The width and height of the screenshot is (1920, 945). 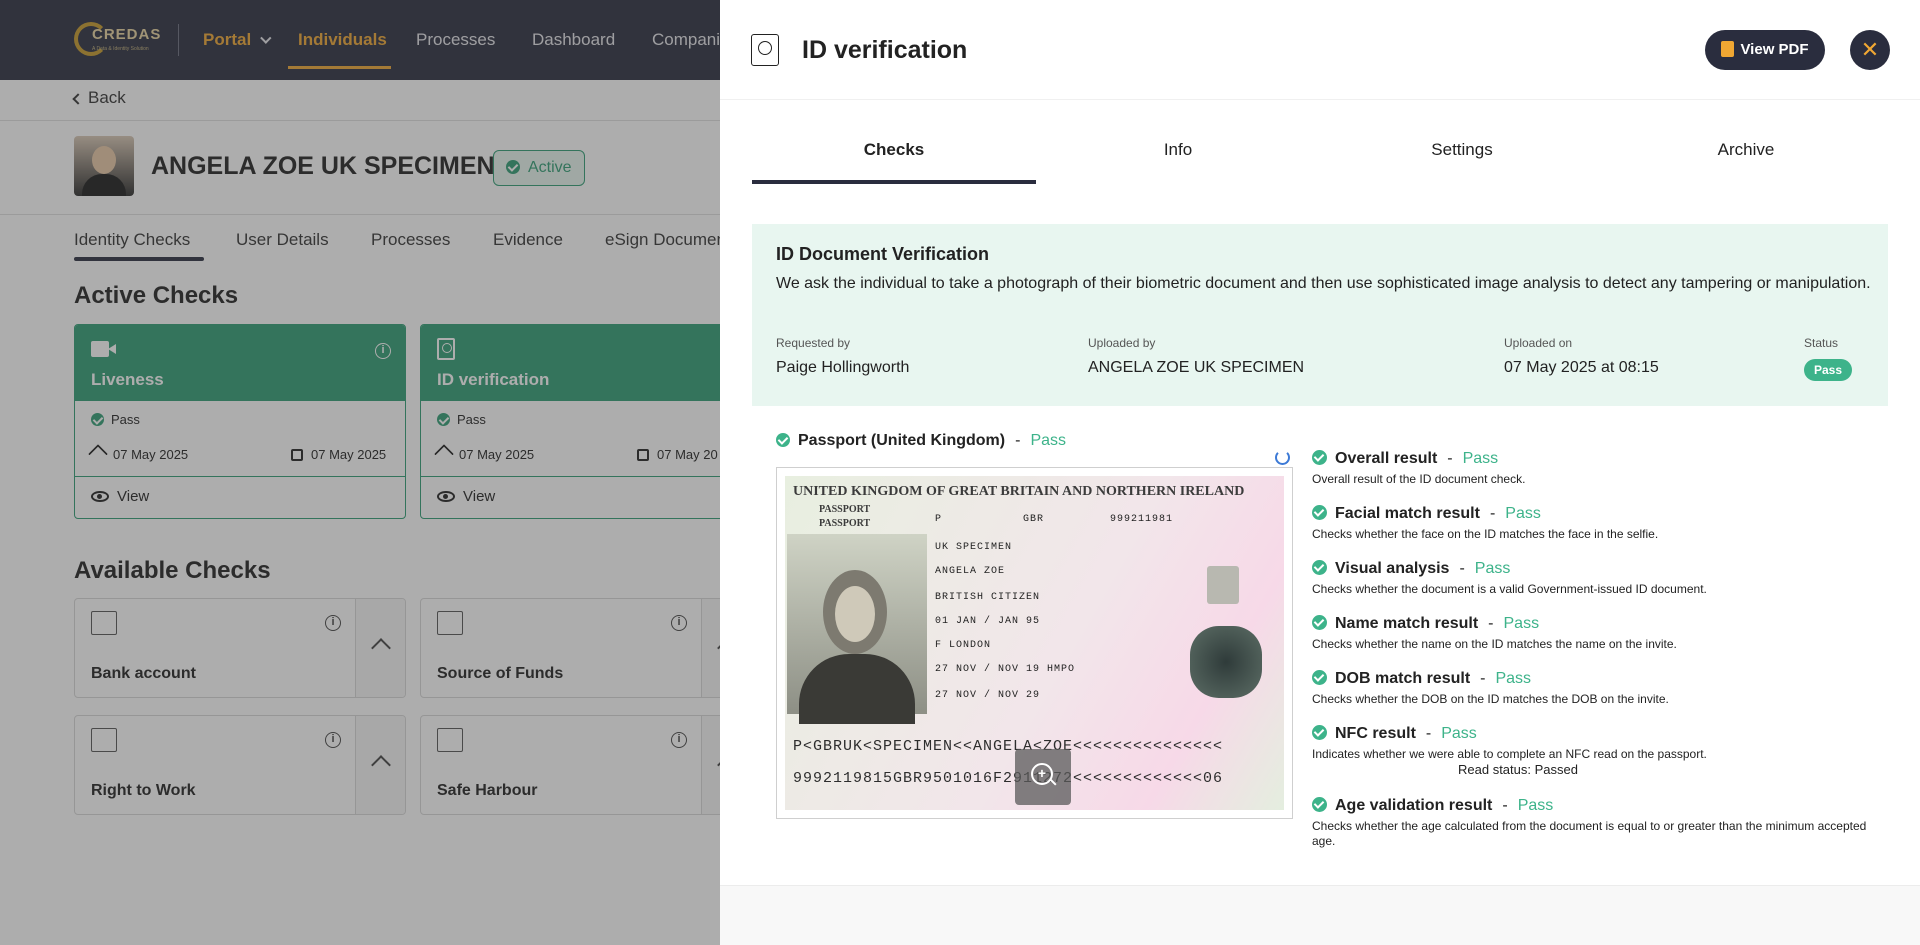 What do you see at coordinates (970, 571) in the screenshot?
I see `passport-given-names: ANGELA ZOE` at bounding box center [970, 571].